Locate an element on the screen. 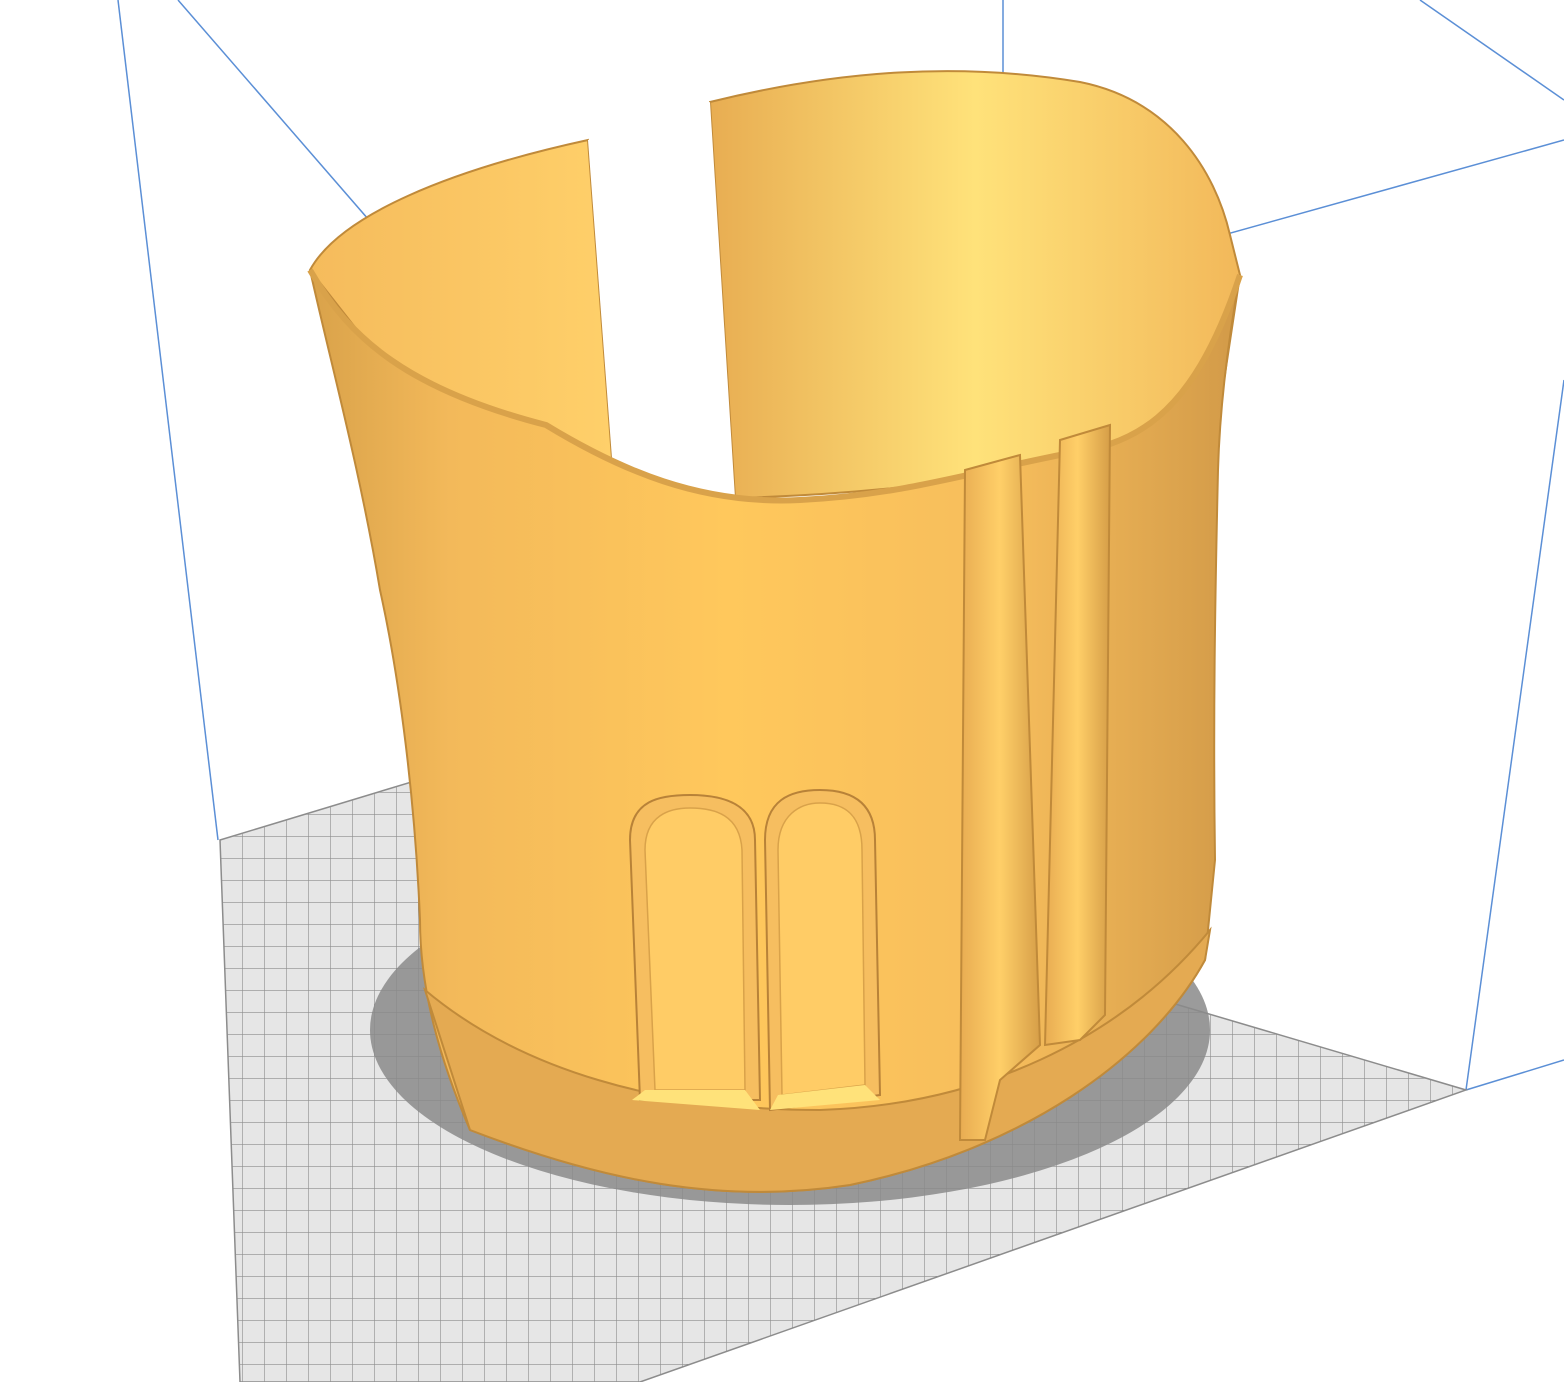  arch-relief-right is located at coordinates (822, 950).